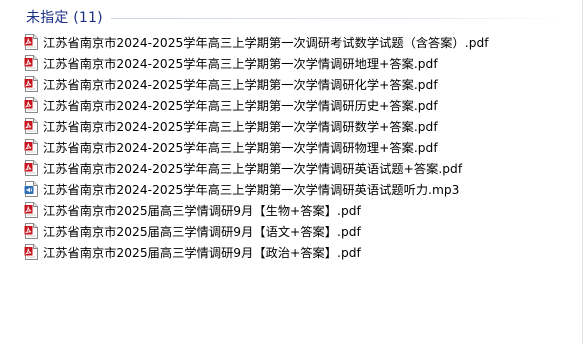  Describe the element at coordinates (240, 147) in the screenshot. I see `file-name: 江苏省南京市2024-2025学年高三上学期第一次学情调研物理+答案.pdf` at that location.